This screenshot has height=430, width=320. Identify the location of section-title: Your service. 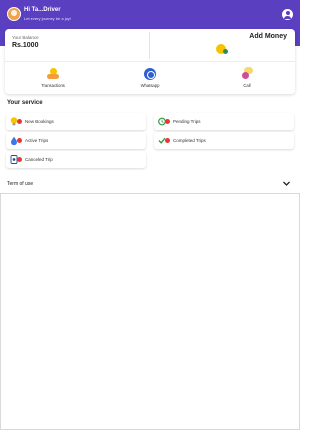
(25, 103).